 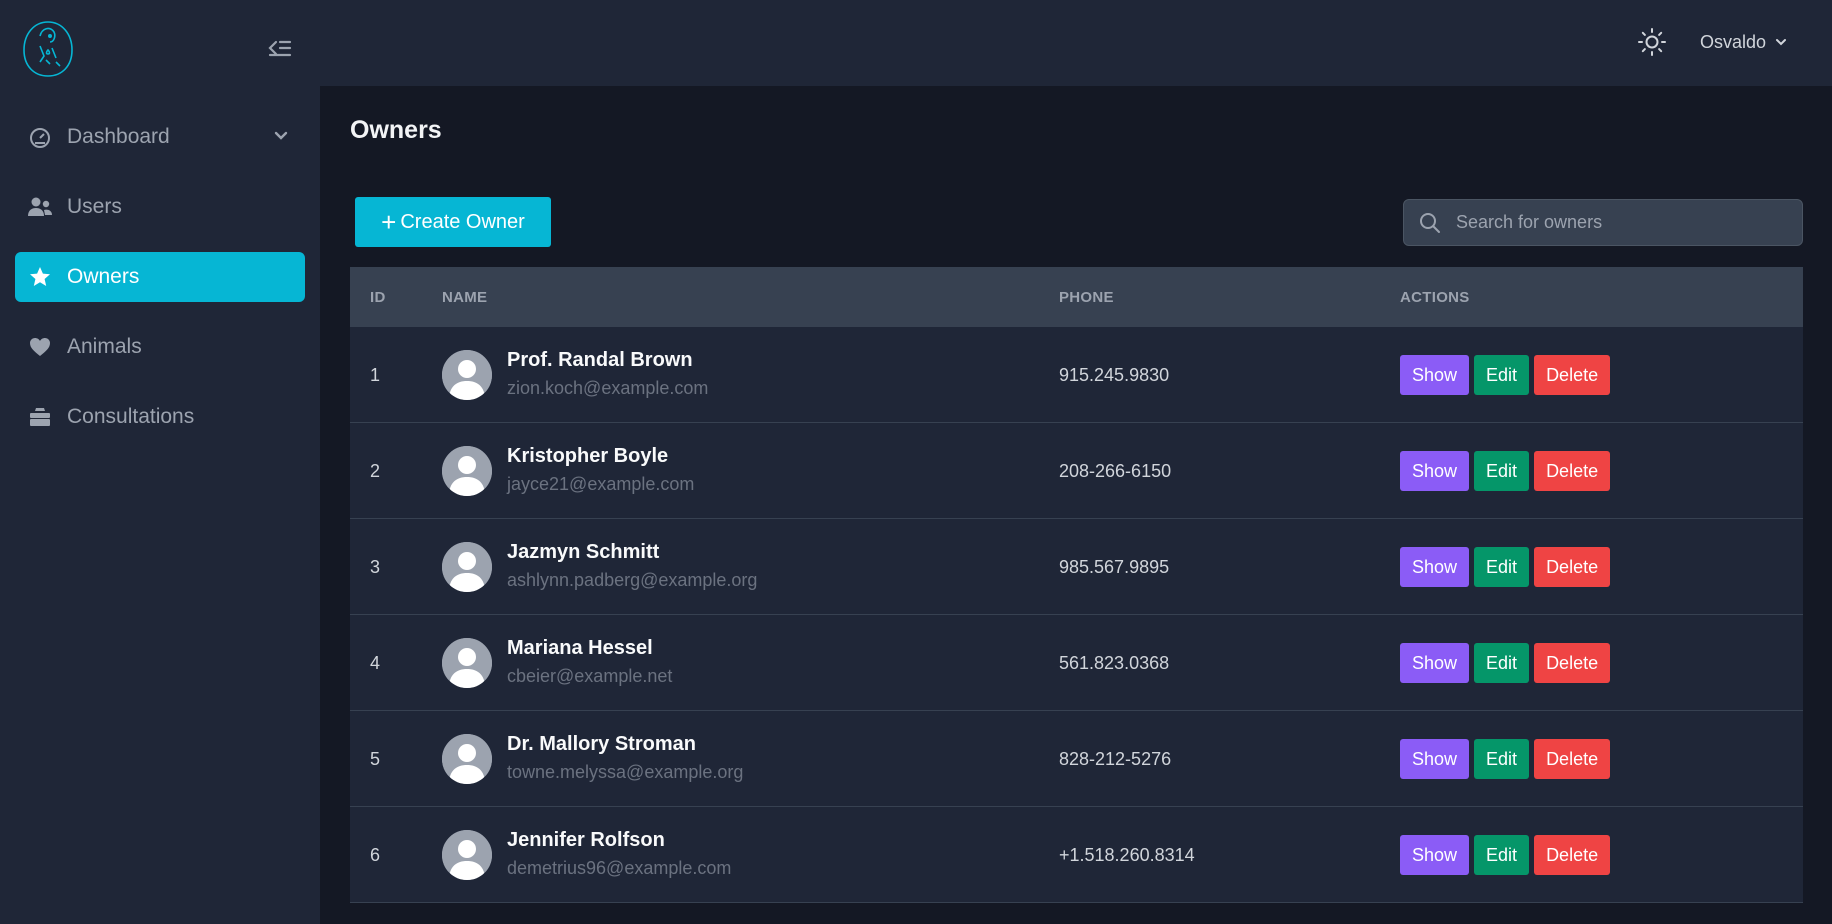 I want to click on logo-icon, so click(x=48, y=48).